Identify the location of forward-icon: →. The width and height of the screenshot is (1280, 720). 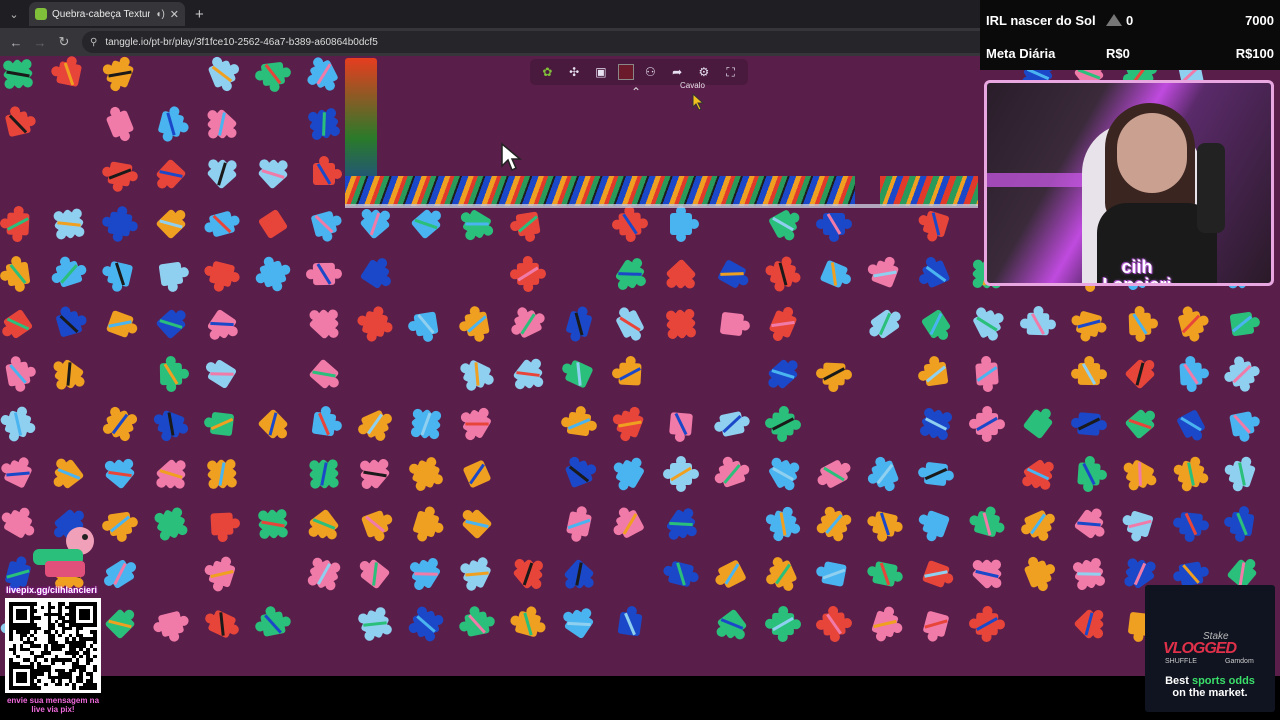
(40, 42).